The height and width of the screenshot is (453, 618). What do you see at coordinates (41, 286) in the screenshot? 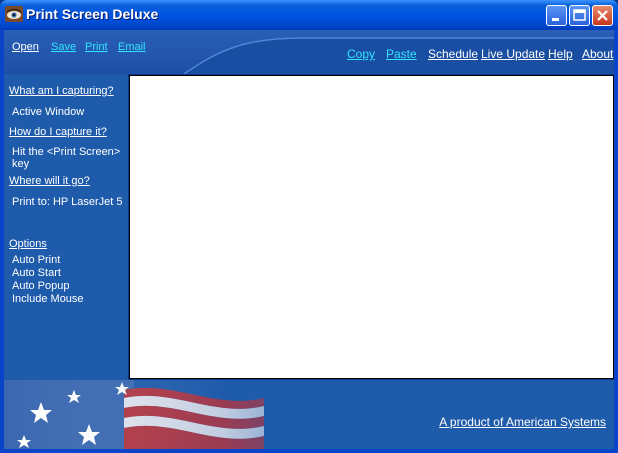
I see `option-auto-popup: Auto Popup` at bounding box center [41, 286].